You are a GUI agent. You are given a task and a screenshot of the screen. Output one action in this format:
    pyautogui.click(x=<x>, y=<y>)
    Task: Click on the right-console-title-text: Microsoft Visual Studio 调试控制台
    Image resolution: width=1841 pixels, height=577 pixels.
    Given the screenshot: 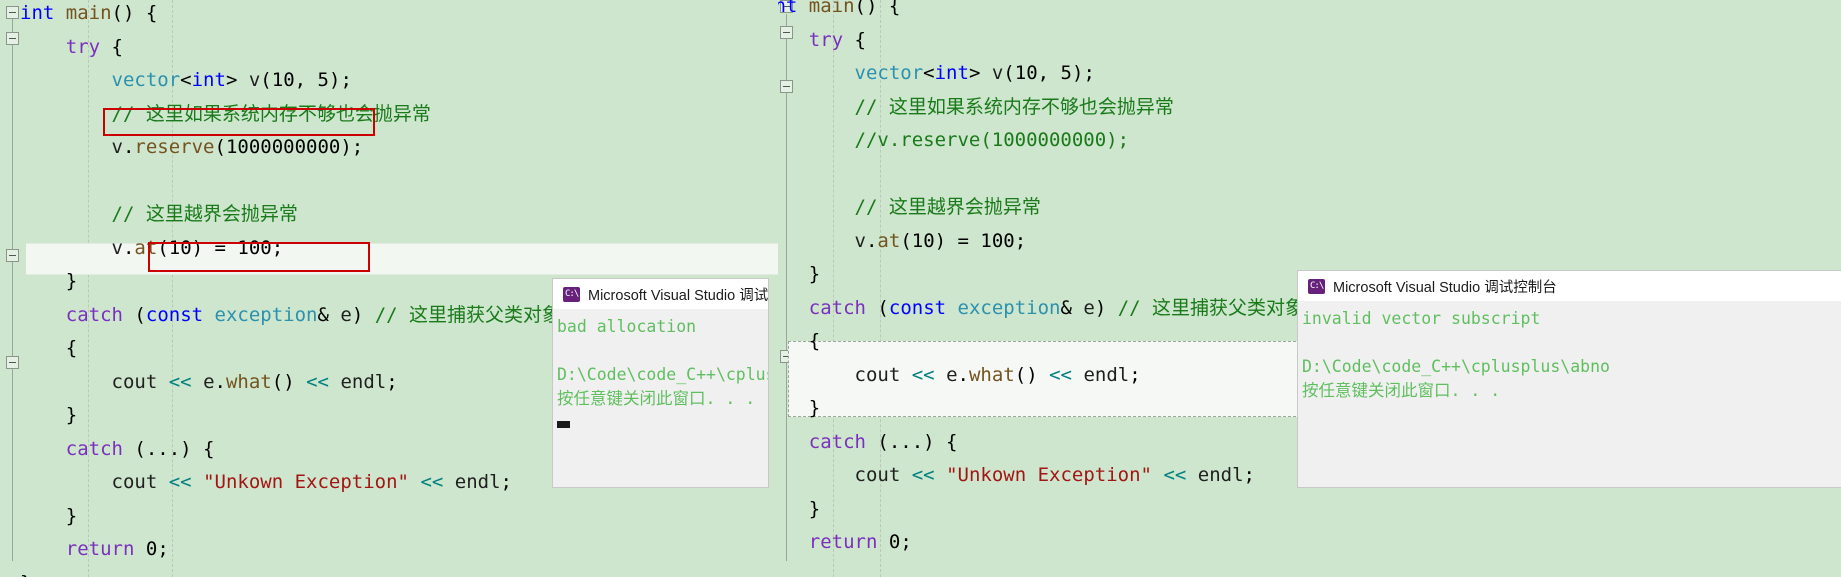 What is the action you would take?
    pyautogui.click(x=1445, y=287)
    